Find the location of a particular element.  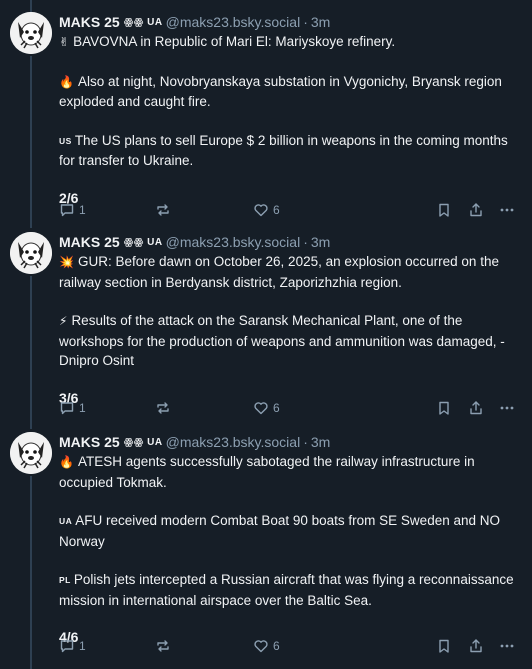

victory-emoji-icon: ✌ is located at coordinates (64, 42).